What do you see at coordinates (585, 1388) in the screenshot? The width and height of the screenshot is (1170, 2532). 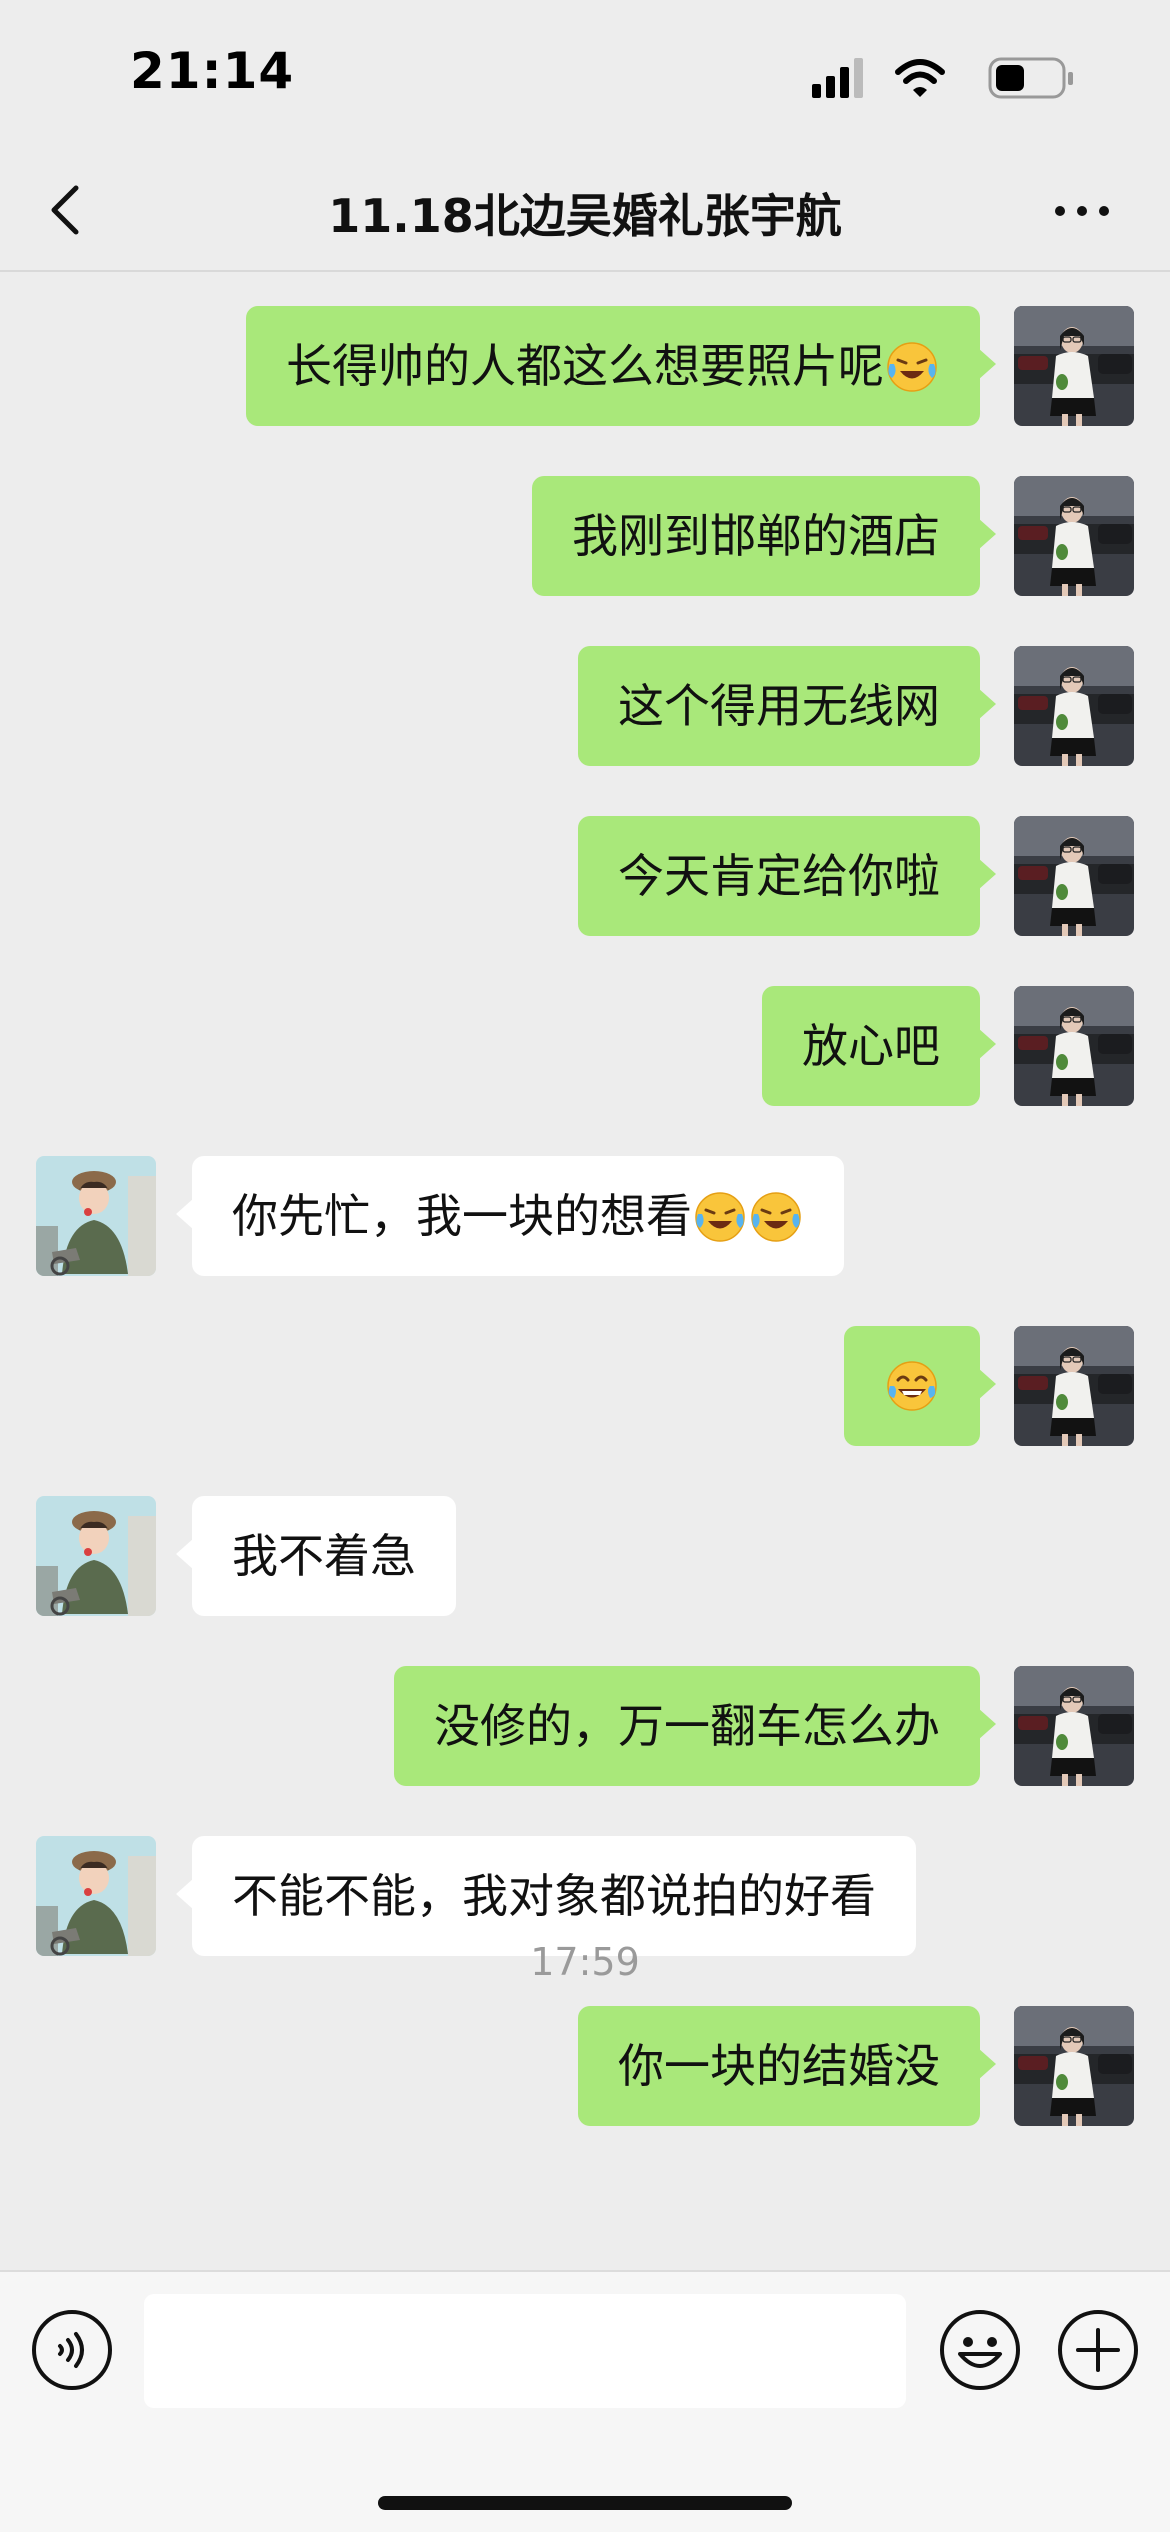 I see `message-outgoing` at bounding box center [585, 1388].